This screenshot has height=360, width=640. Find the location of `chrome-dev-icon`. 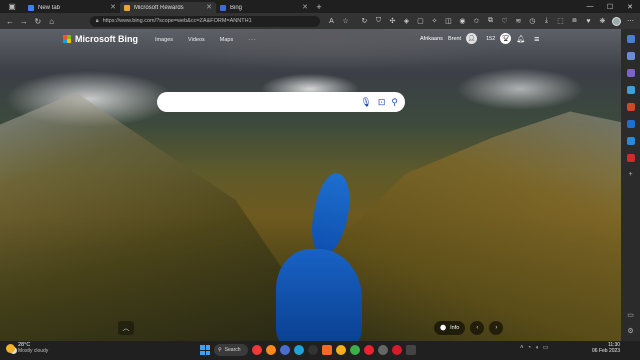

chrome-dev-icon is located at coordinates (383, 350).